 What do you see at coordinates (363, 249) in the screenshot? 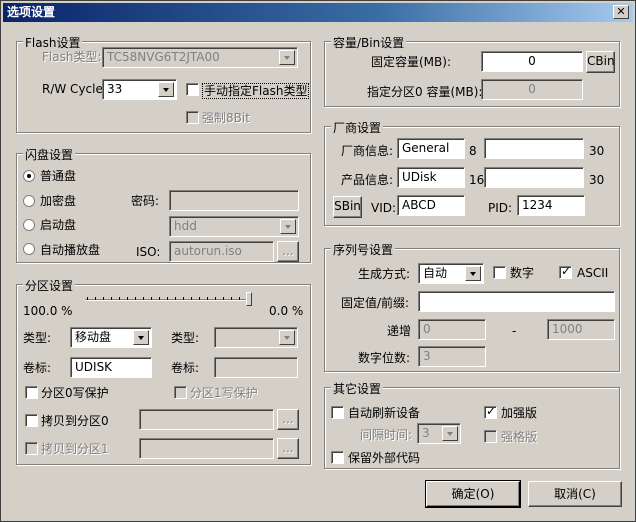
I see `serial-group-title: 序列号设置` at bounding box center [363, 249].